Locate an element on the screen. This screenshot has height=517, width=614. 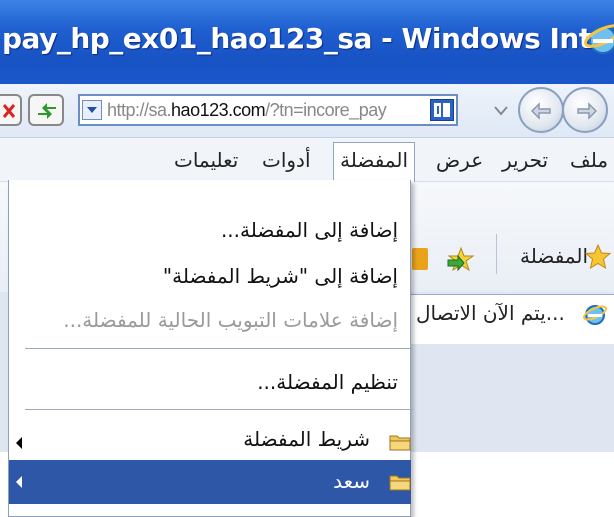
stop-button is located at coordinates (11, 110).